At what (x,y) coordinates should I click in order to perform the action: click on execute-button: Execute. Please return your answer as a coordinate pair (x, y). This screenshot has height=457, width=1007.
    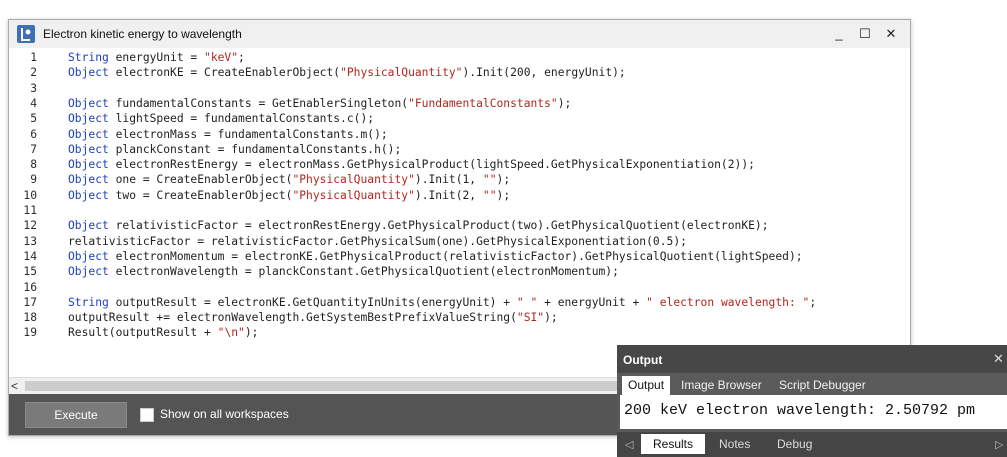
    Looking at the image, I should click on (76, 415).